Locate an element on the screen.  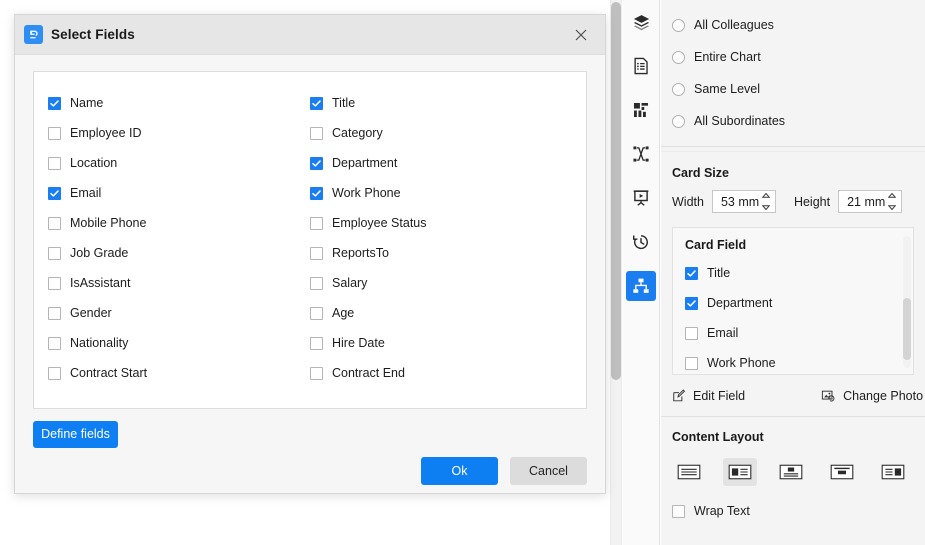
card-height-spin-arrows is located at coordinates (892, 201).